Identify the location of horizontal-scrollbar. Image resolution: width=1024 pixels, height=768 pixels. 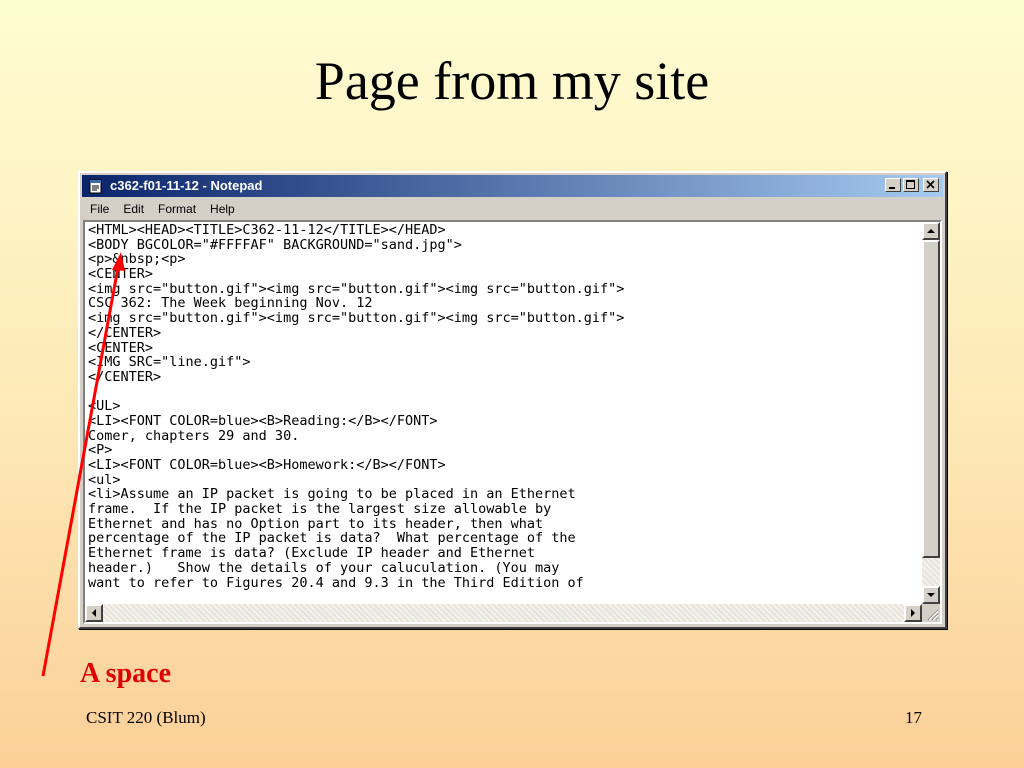
(503, 613).